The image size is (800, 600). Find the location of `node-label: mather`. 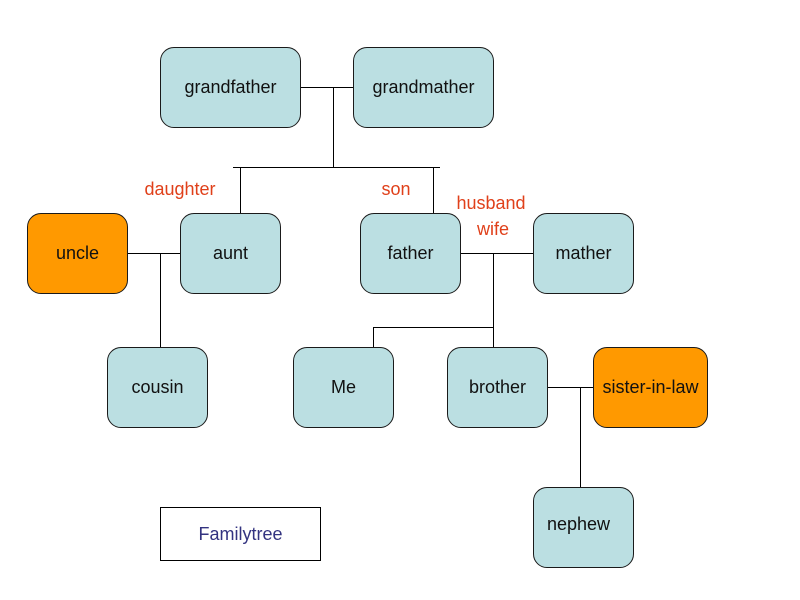

node-label: mather is located at coordinates (583, 253).